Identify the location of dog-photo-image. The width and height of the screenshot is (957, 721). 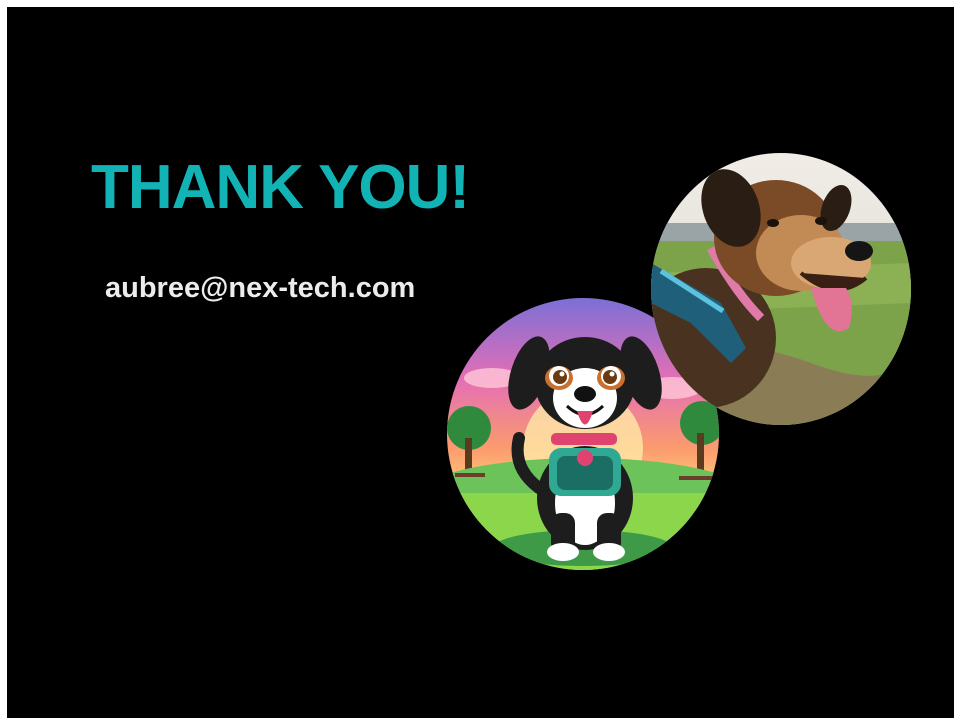
(781, 289).